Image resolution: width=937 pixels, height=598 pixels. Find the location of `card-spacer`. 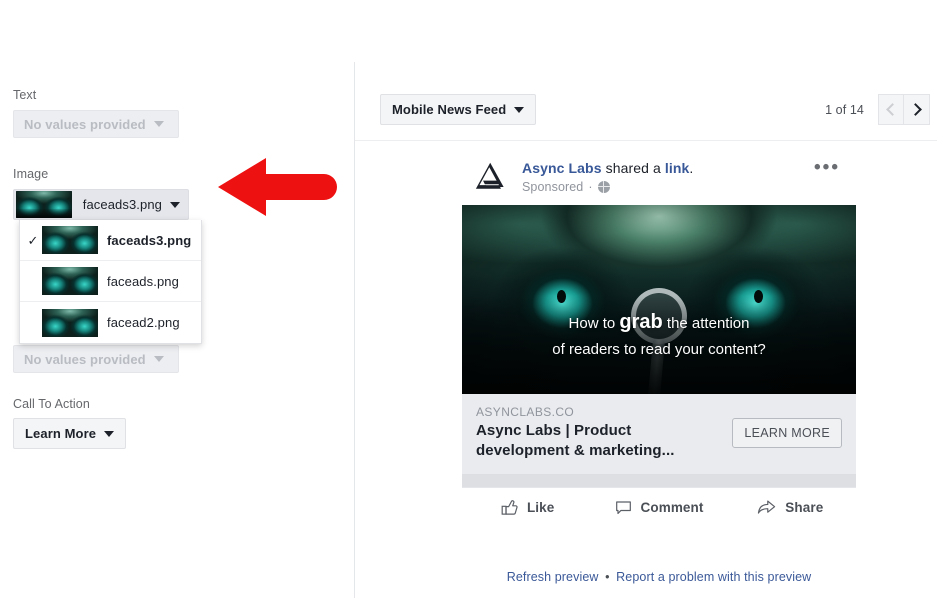

card-spacer is located at coordinates (659, 481).